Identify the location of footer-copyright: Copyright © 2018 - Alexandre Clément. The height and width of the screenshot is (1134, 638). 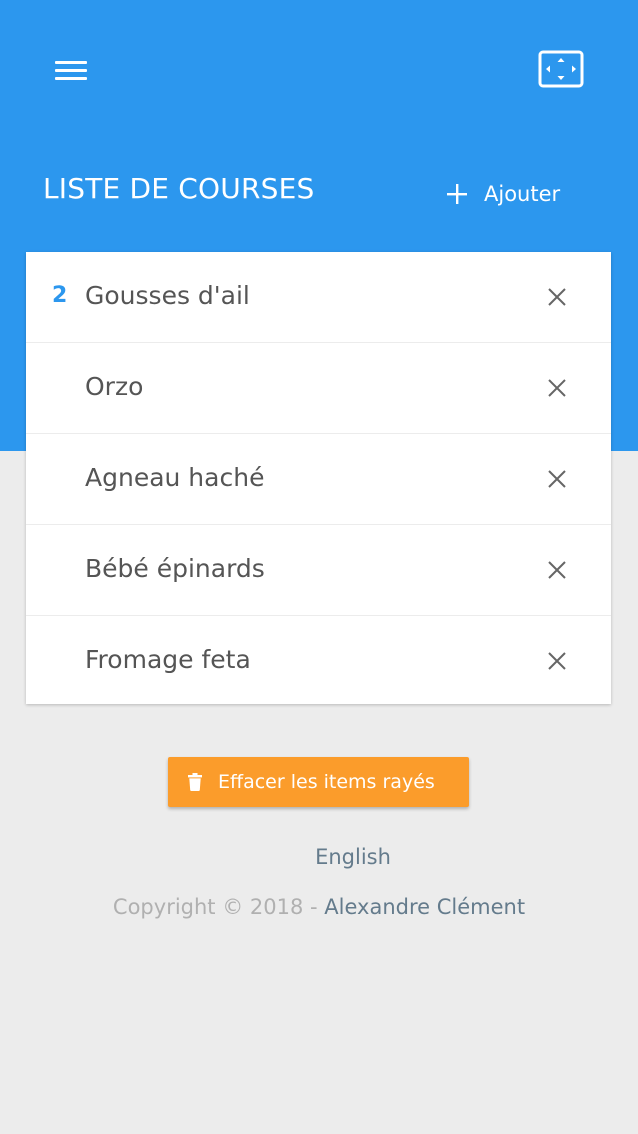
(319, 907).